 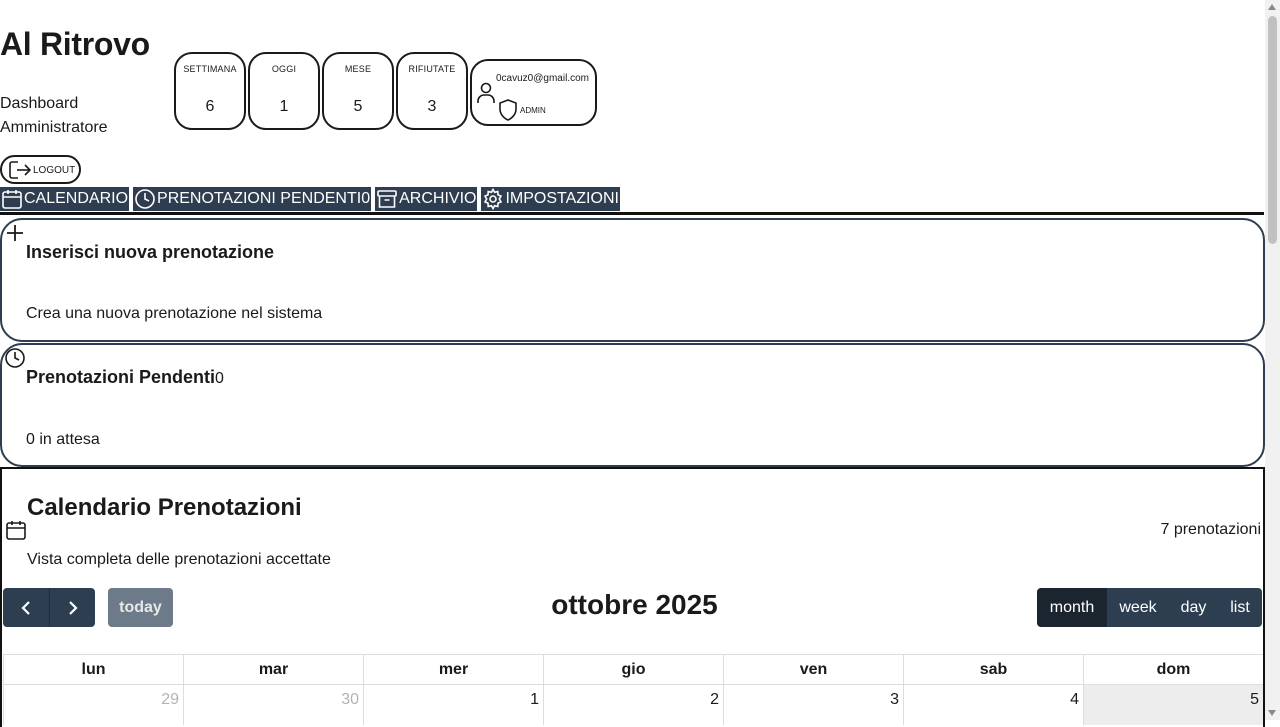 I want to click on card-description: Crea una nuova prenotazione nel sistema, so click(x=174, y=313).